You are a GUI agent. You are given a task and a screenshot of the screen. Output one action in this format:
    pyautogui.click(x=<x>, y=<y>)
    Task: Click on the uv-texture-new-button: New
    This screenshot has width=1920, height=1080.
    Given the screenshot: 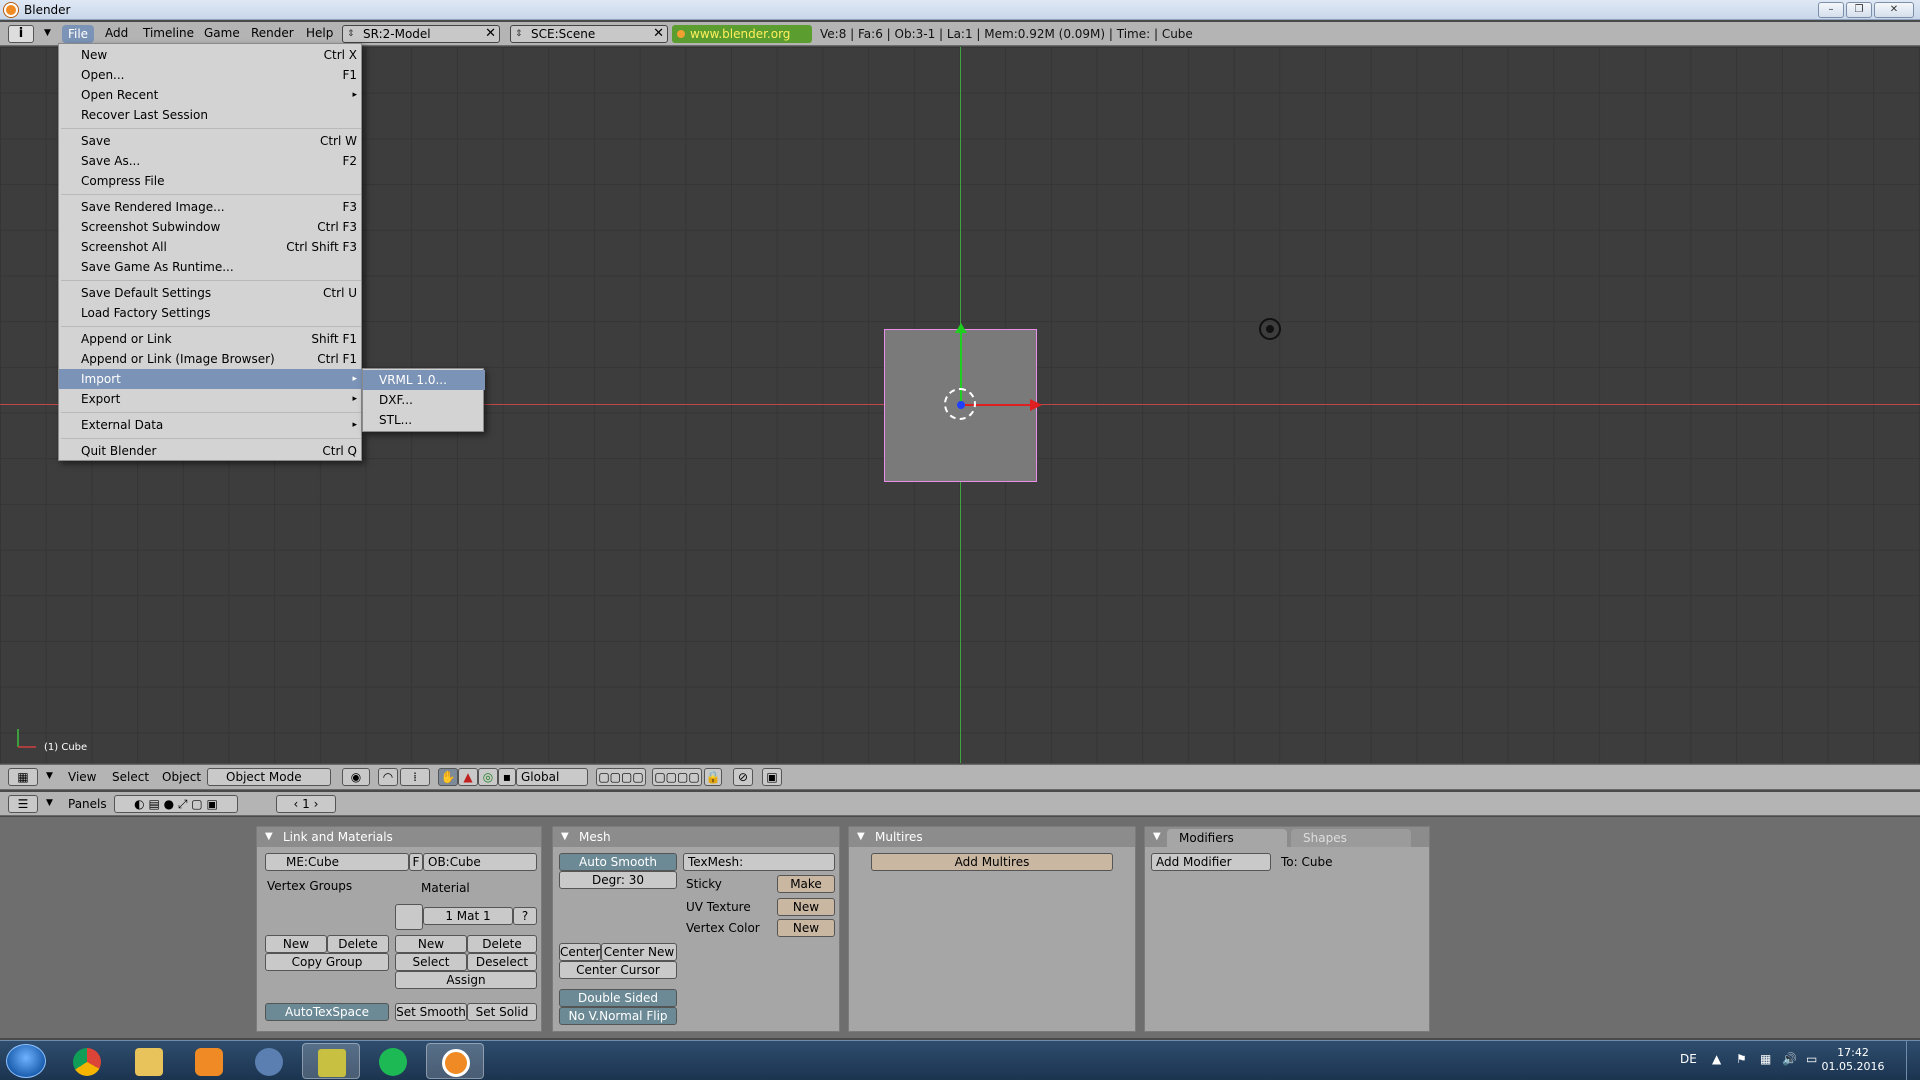 What is the action you would take?
    pyautogui.click(x=806, y=907)
    